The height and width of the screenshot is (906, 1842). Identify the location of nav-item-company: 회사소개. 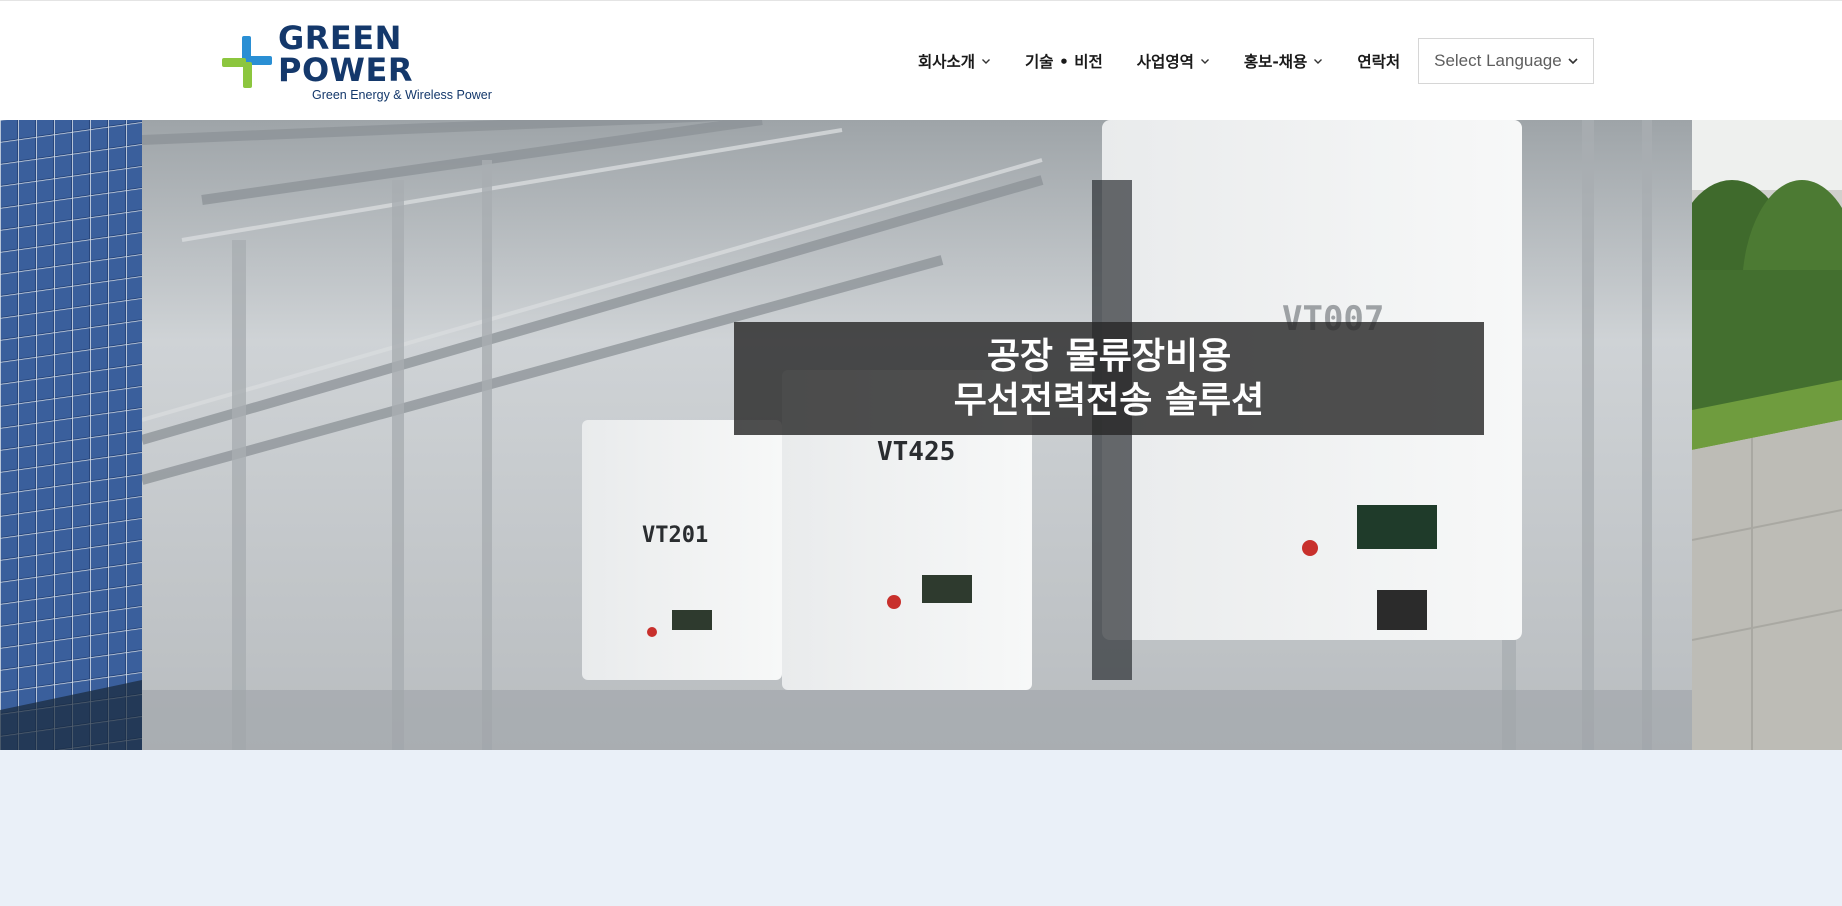
(954, 61).